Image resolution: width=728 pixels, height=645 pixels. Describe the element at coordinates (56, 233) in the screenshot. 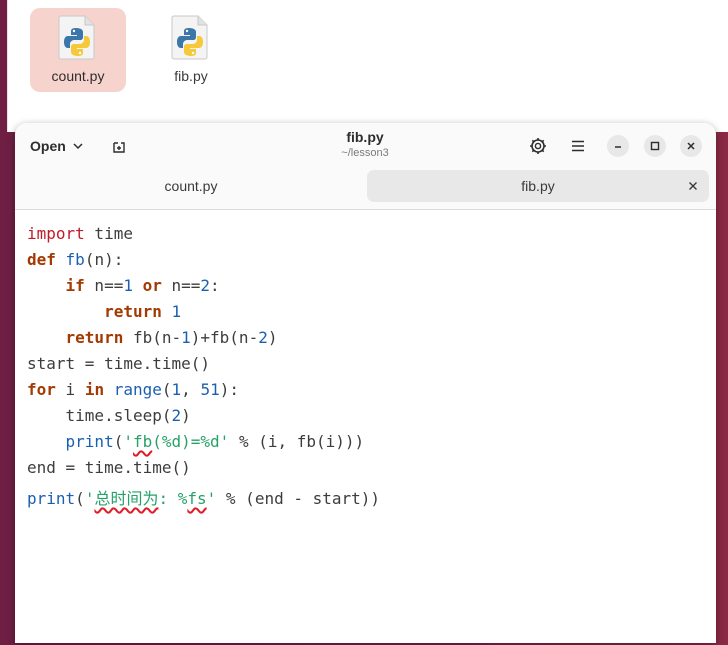

I see `keyword: import` at that location.